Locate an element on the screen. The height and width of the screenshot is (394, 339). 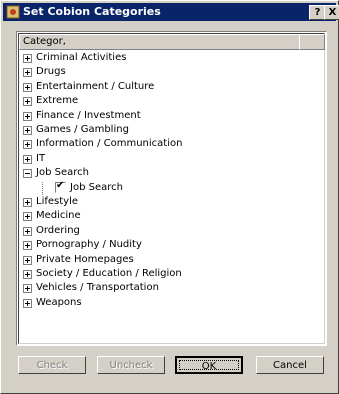
tree-subitem: ✔ Job Search is located at coordinates (169, 187).